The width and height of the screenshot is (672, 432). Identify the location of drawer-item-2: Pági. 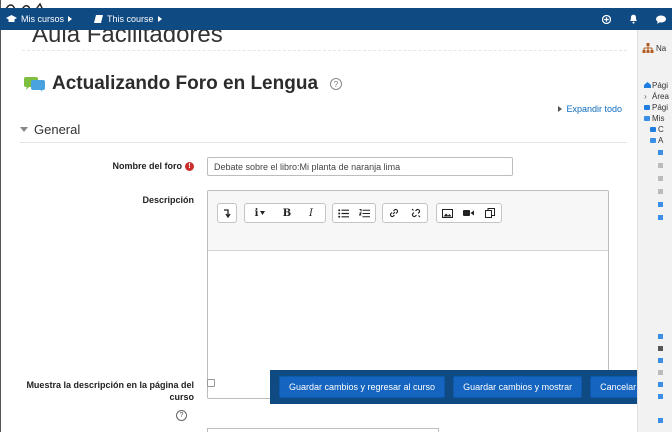
(660, 107).